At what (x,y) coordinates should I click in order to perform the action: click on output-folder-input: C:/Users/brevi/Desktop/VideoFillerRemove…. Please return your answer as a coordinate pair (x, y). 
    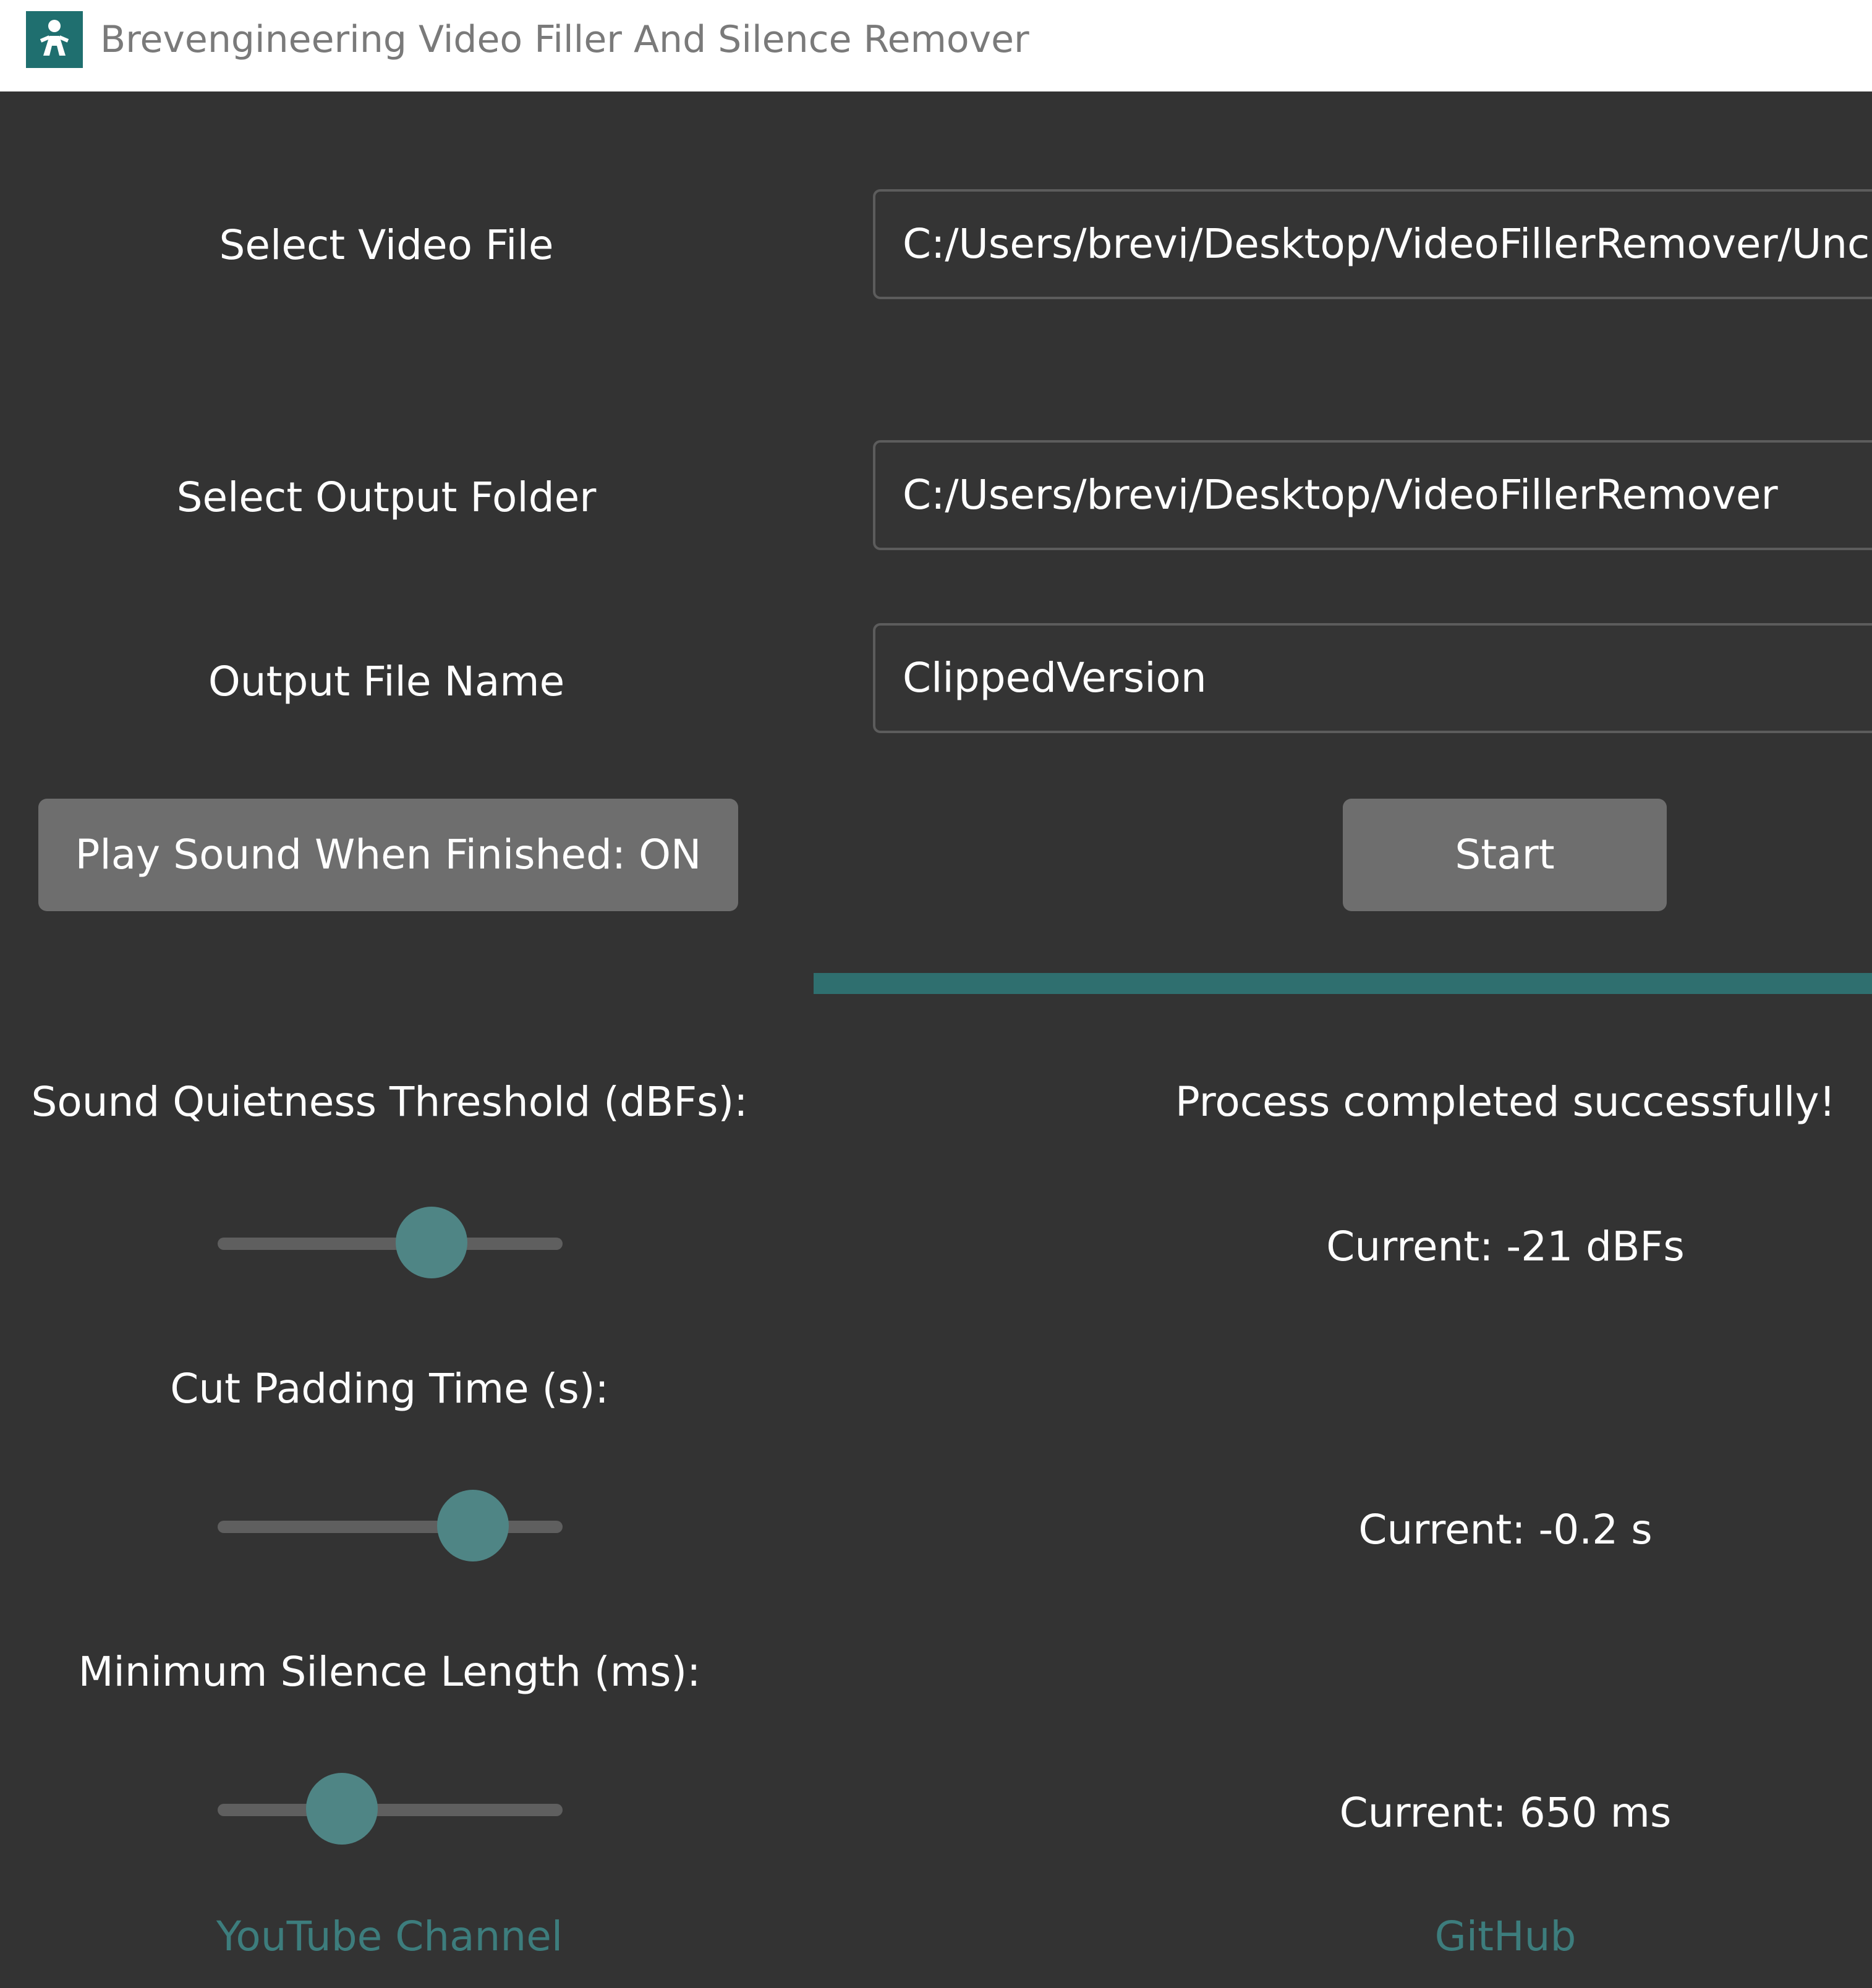
    Looking at the image, I should click on (1372, 495).